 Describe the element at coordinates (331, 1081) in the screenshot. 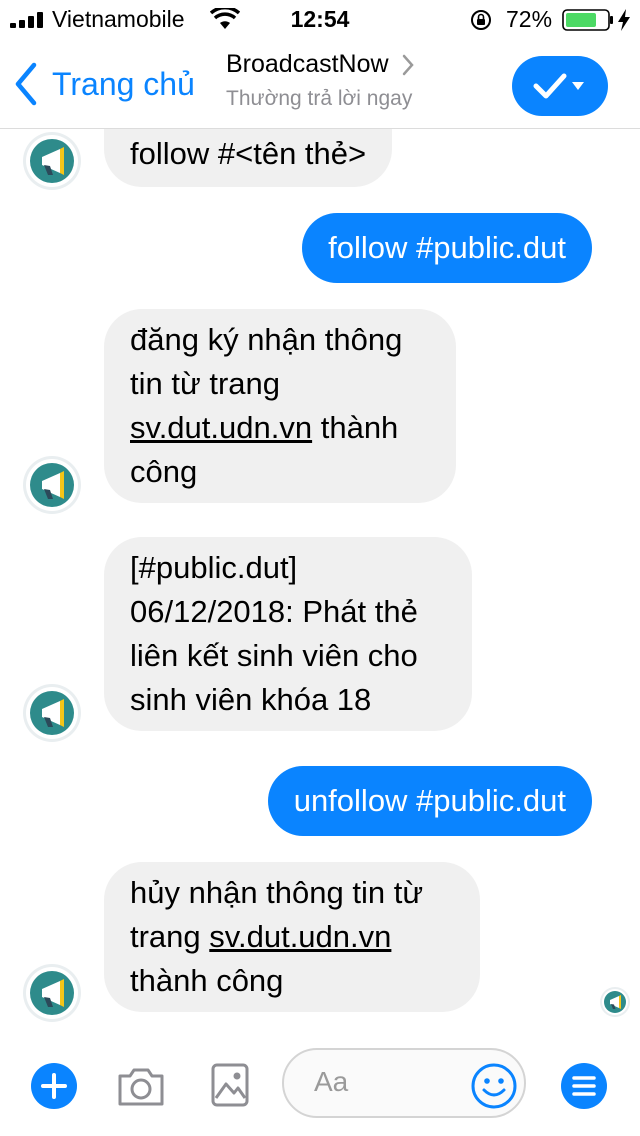

I see `message-input-placeholder: Aa` at that location.